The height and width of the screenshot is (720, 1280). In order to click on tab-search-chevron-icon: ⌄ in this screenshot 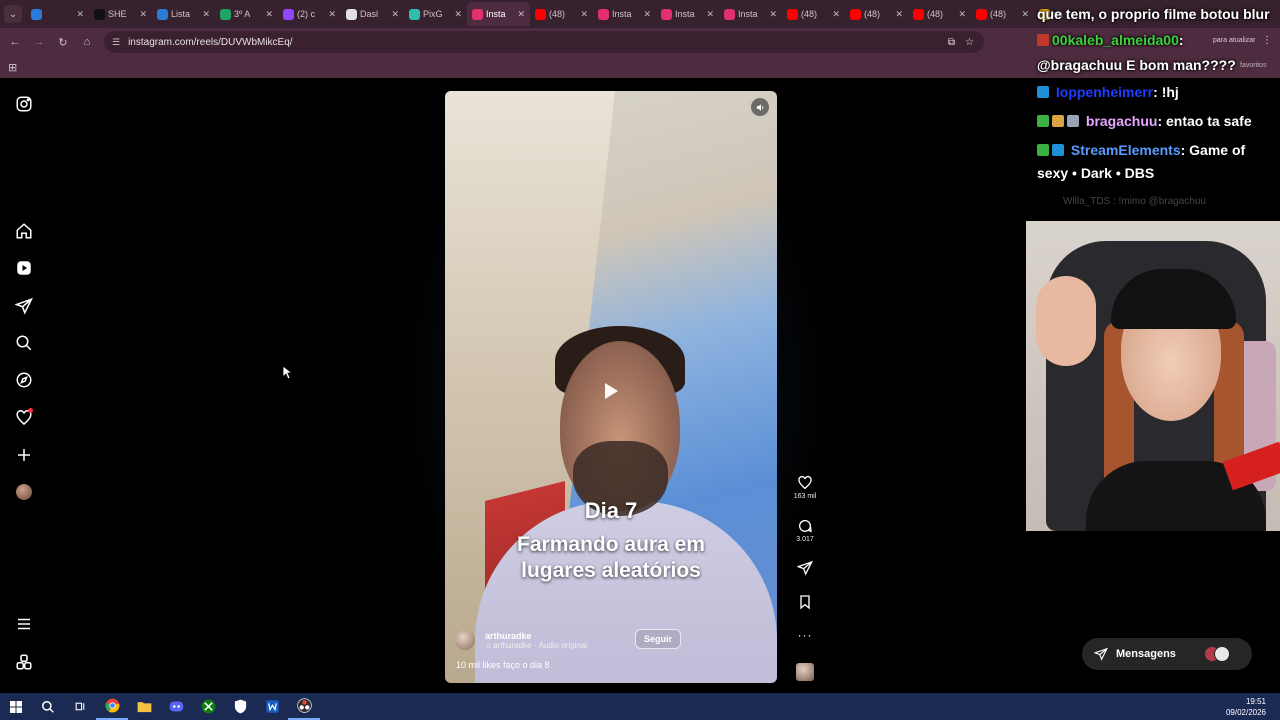, I will do `click(13, 14)`.